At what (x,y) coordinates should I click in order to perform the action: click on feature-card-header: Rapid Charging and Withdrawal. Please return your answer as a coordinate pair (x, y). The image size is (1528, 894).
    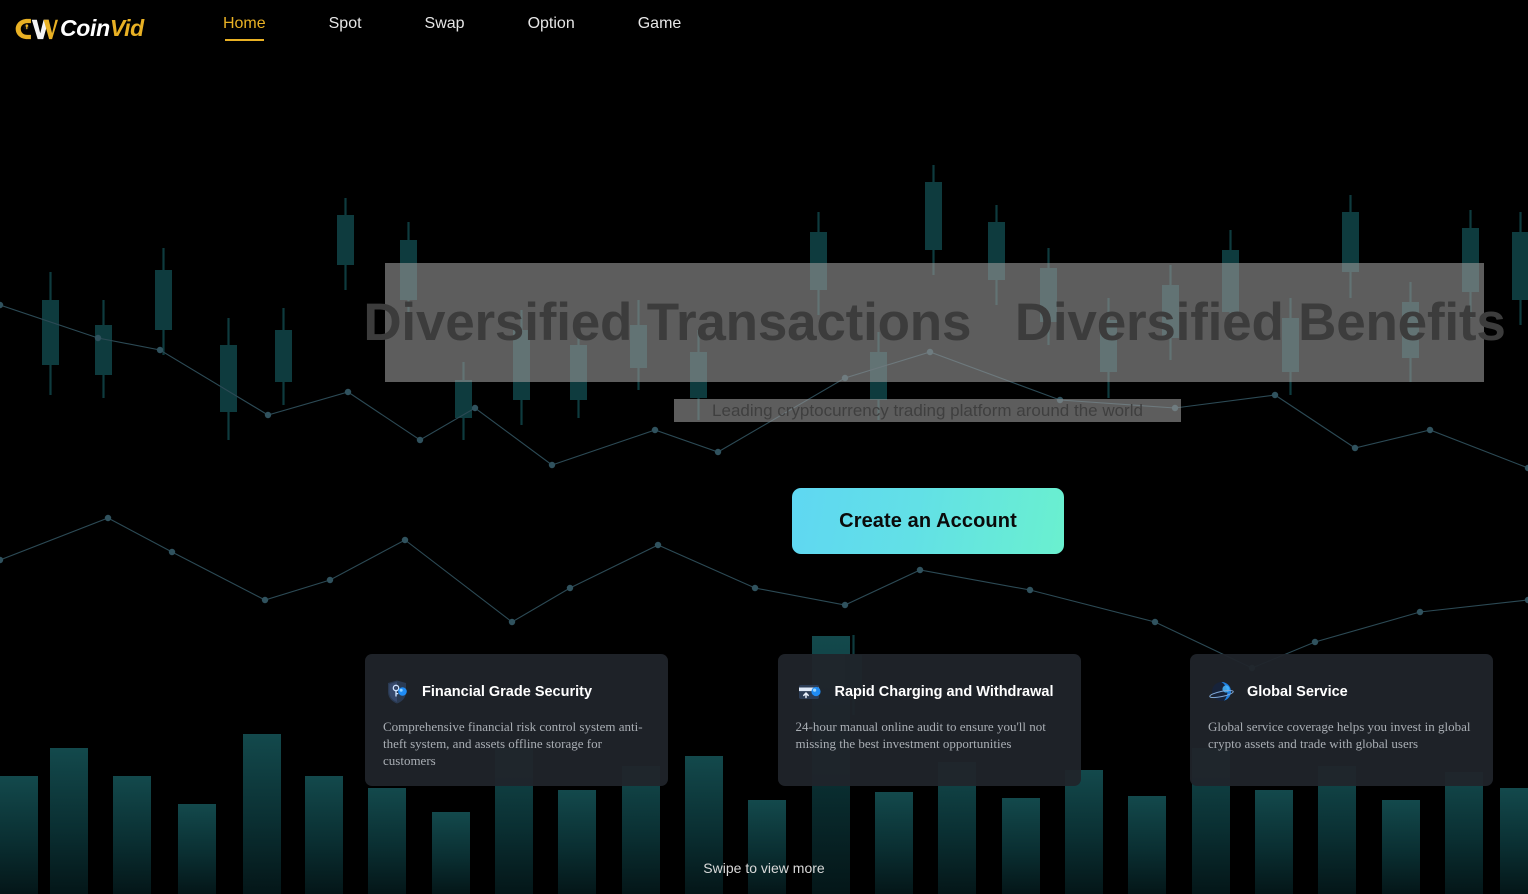
    Looking at the image, I should click on (929, 692).